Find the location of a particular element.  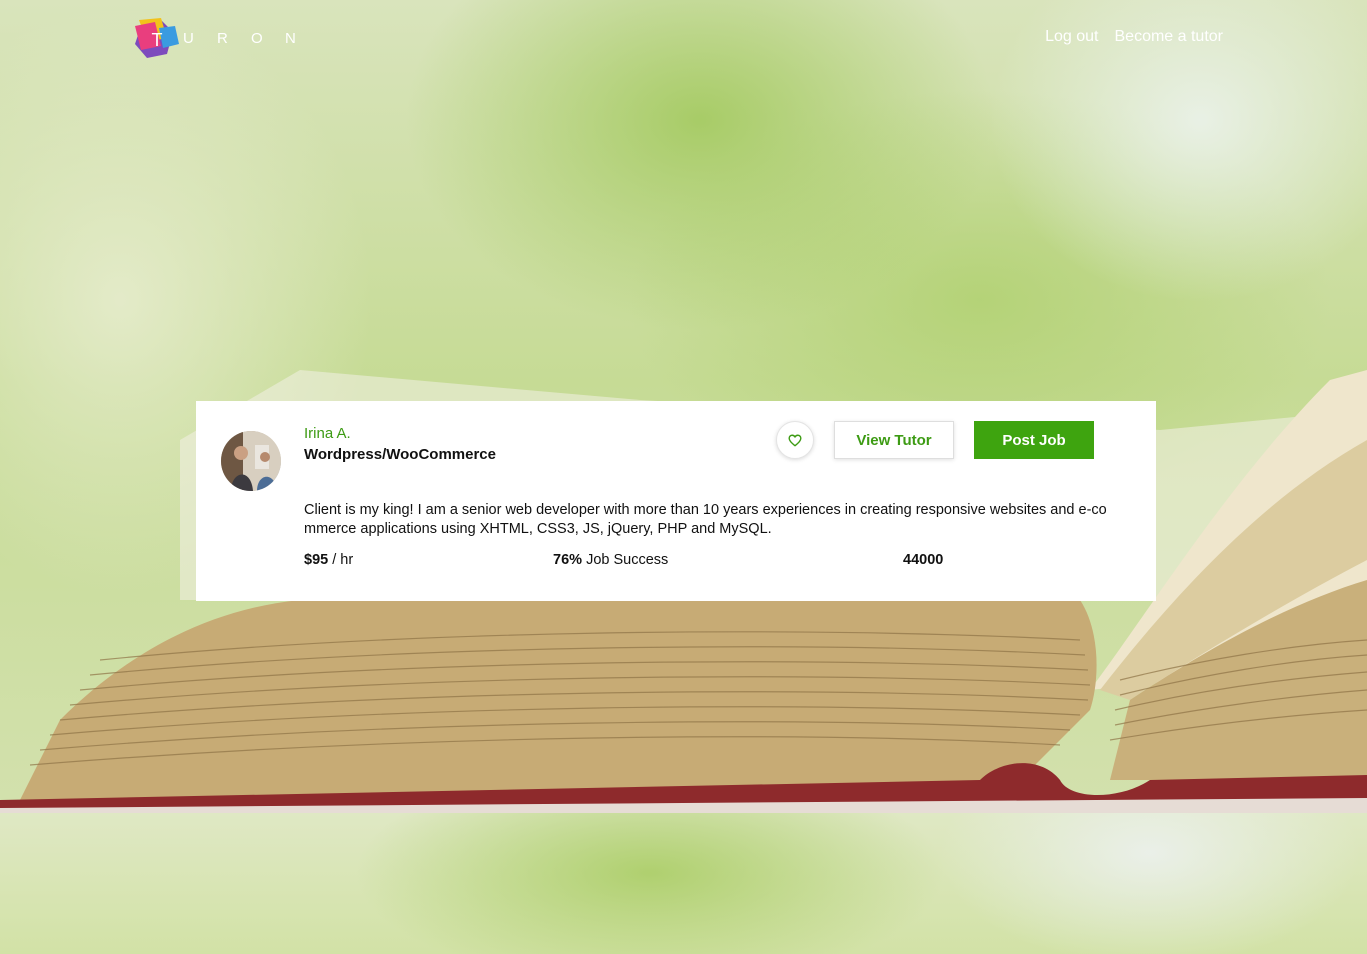

logo-mark-letter: T is located at coordinates (157, 40).